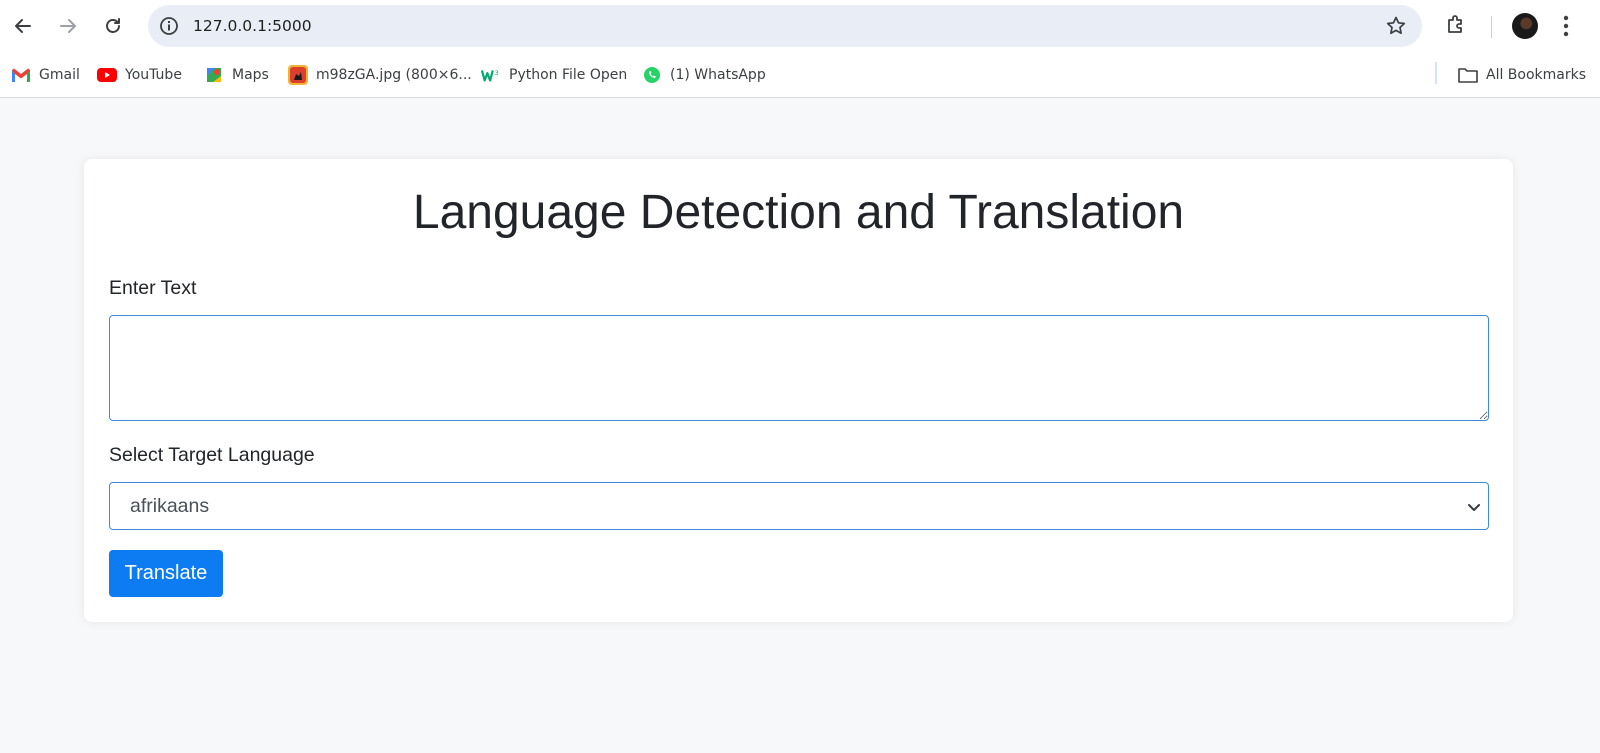 The width and height of the screenshot is (1600, 753). What do you see at coordinates (785, 26) in the screenshot?
I see `address-bar: 127.0.0.1:5000` at bounding box center [785, 26].